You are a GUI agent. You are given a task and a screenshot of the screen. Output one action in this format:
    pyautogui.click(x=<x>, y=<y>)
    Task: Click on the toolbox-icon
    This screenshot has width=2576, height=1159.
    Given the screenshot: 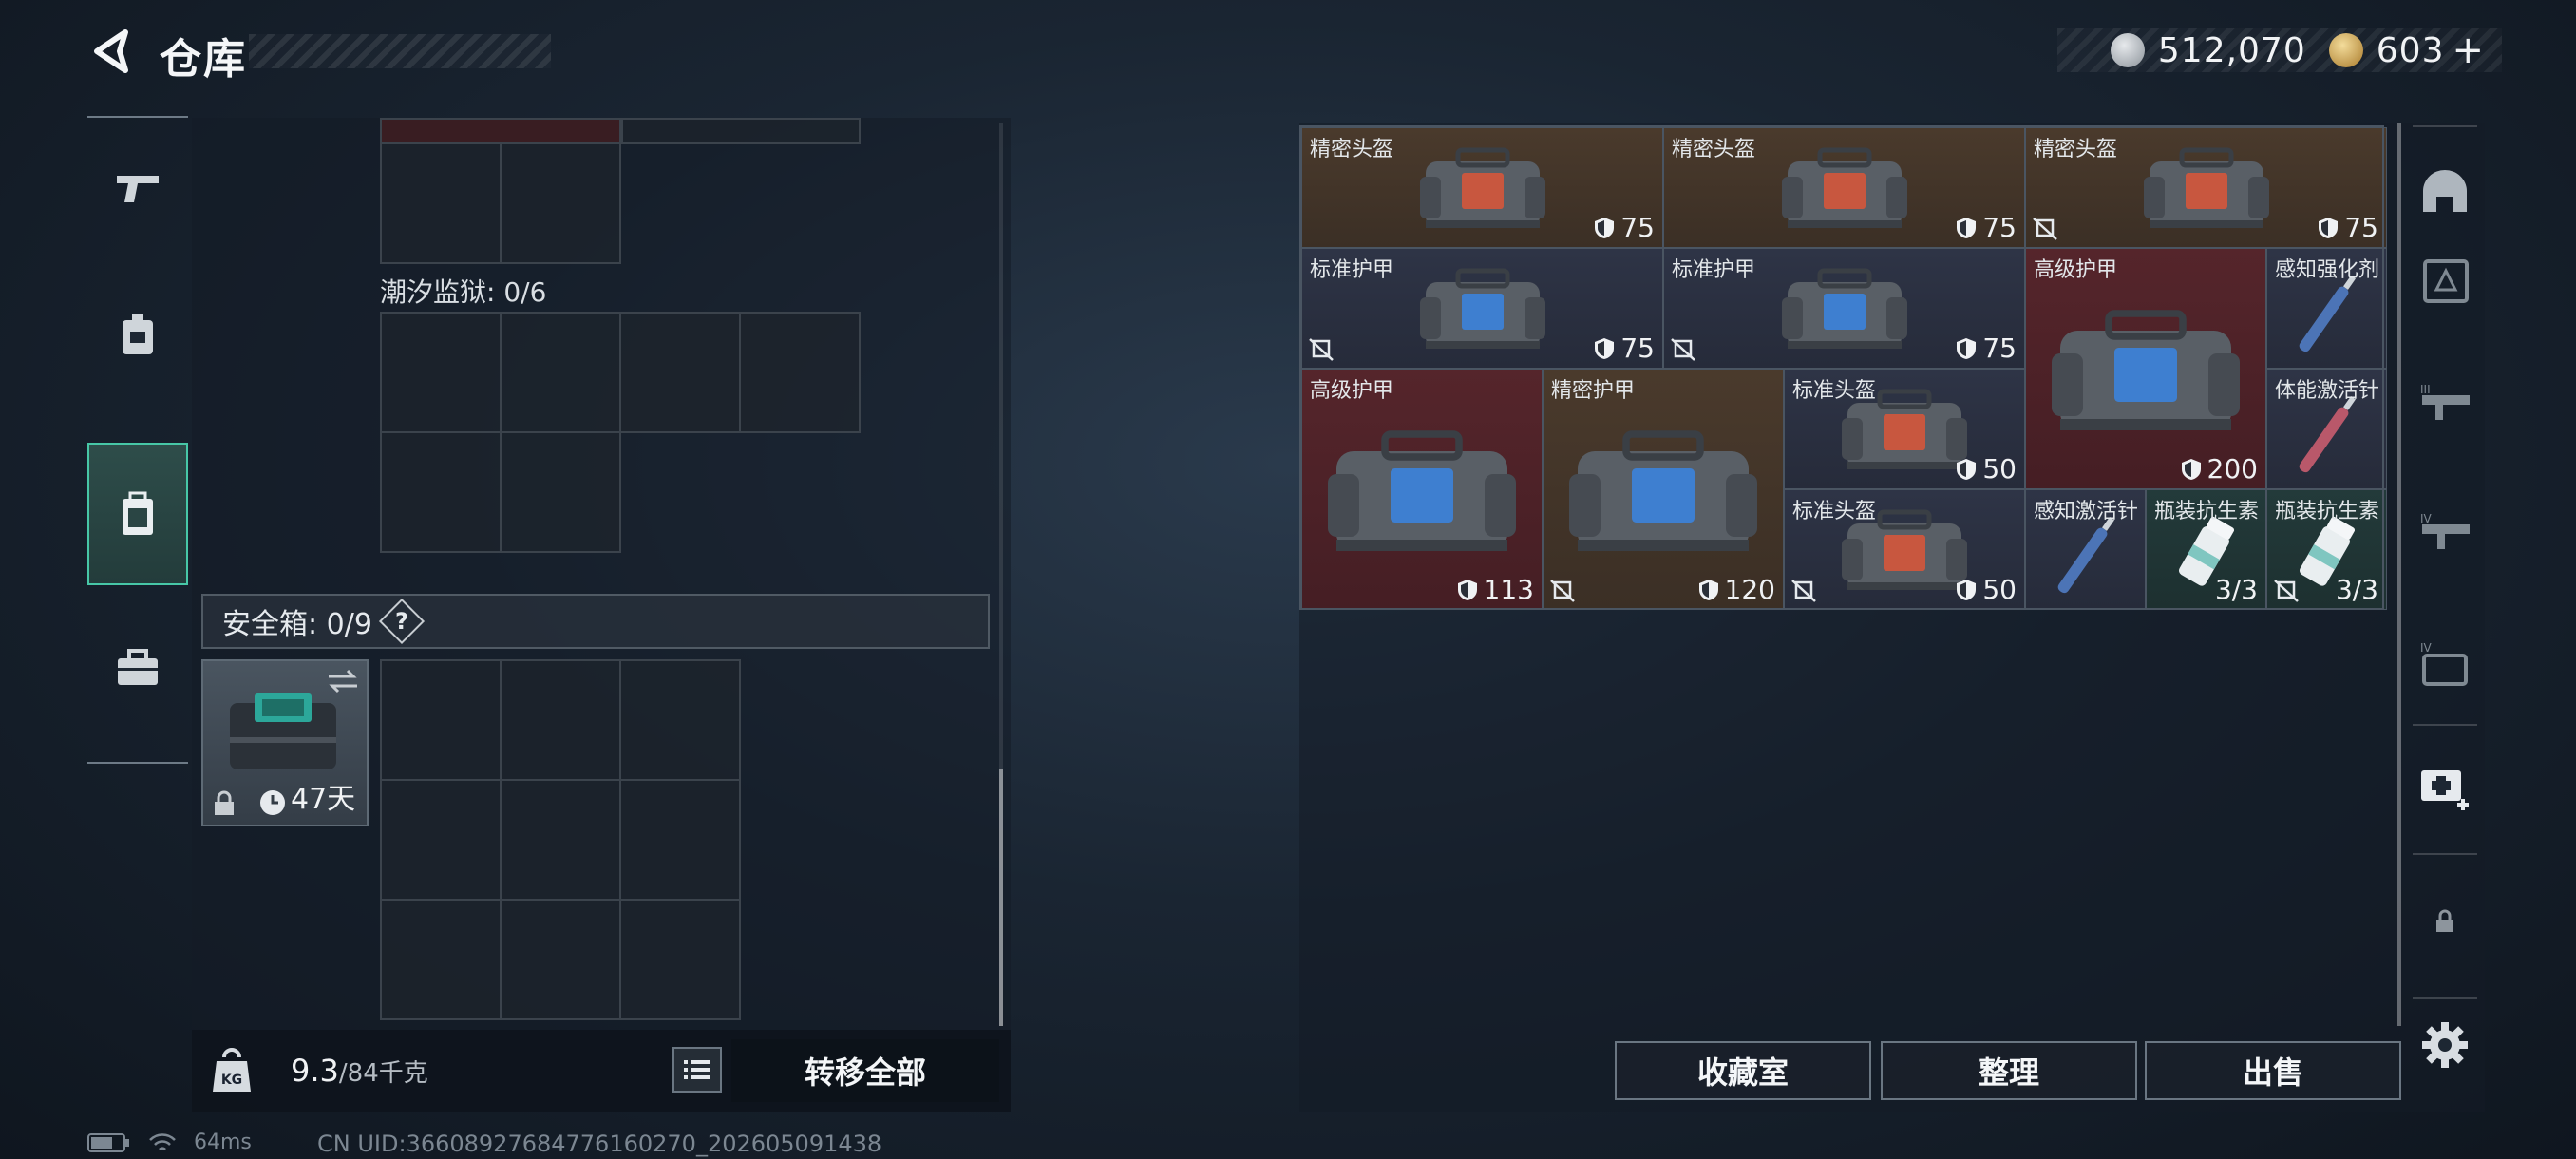 What is the action you would take?
    pyautogui.click(x=138, y=667)
    